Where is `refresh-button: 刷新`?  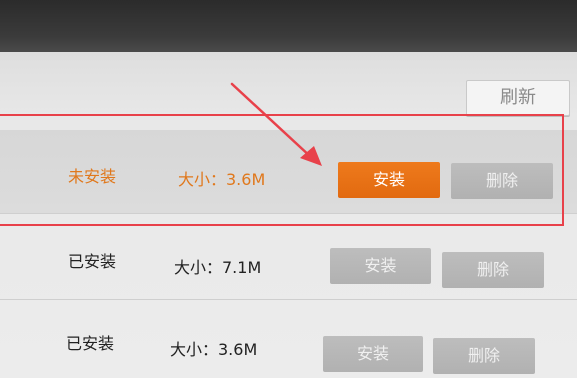
refresh-button: 刷新 is located at coordinates (518, 98).